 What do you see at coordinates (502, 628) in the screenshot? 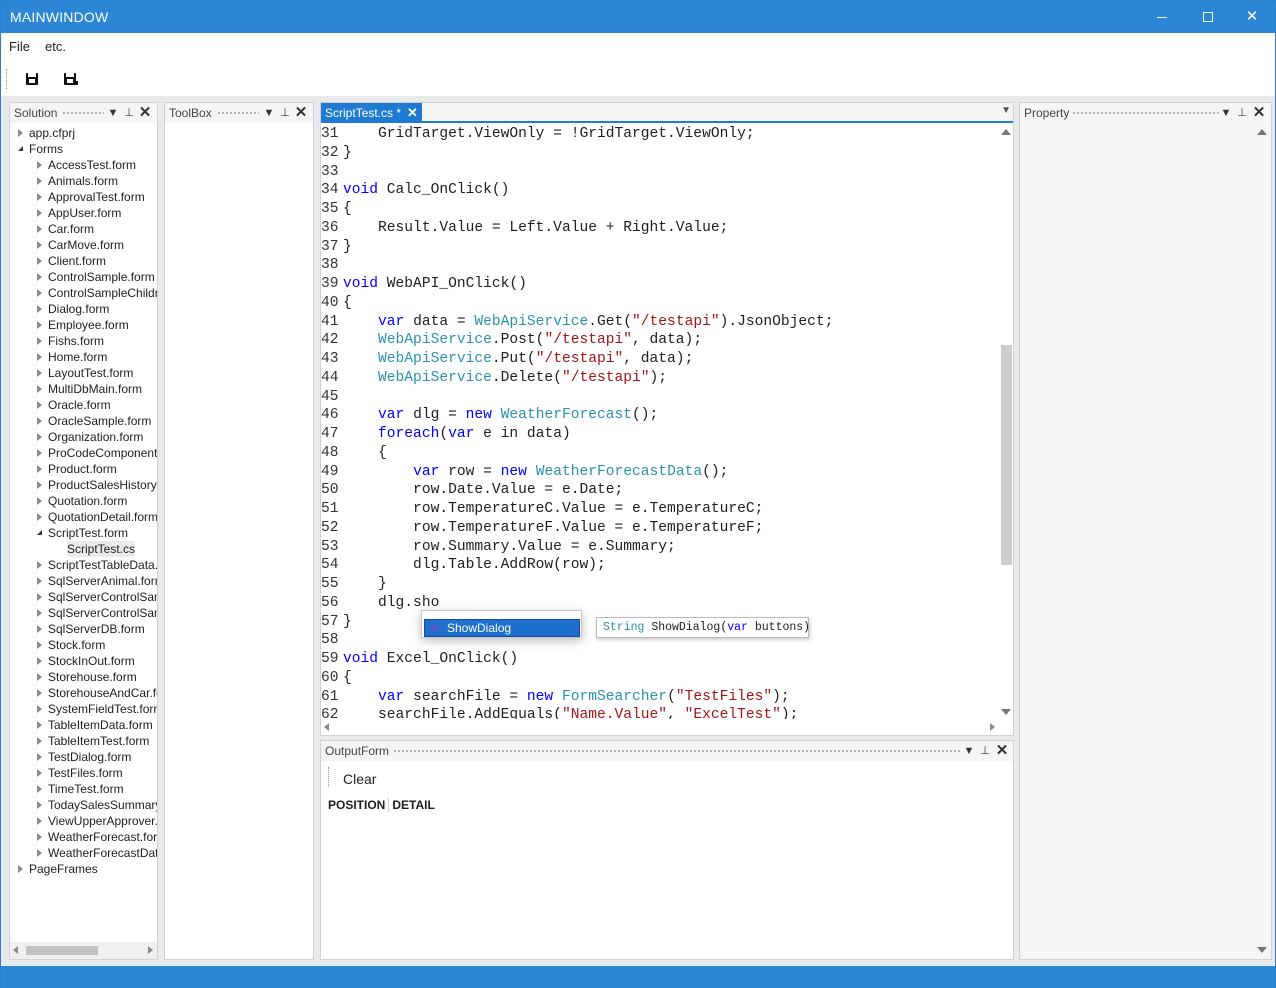
I see `completion-item: ShowDialog` at bounding box center [502, 628].